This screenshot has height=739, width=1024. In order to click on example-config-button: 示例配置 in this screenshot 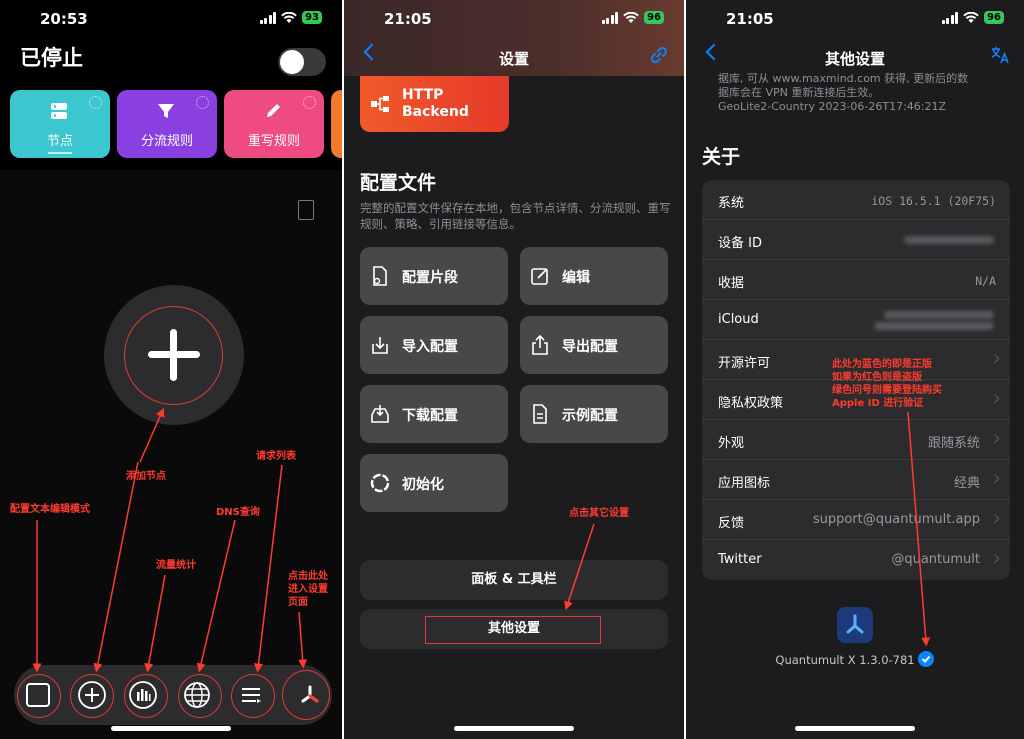, I will do `click(594, 414)`.